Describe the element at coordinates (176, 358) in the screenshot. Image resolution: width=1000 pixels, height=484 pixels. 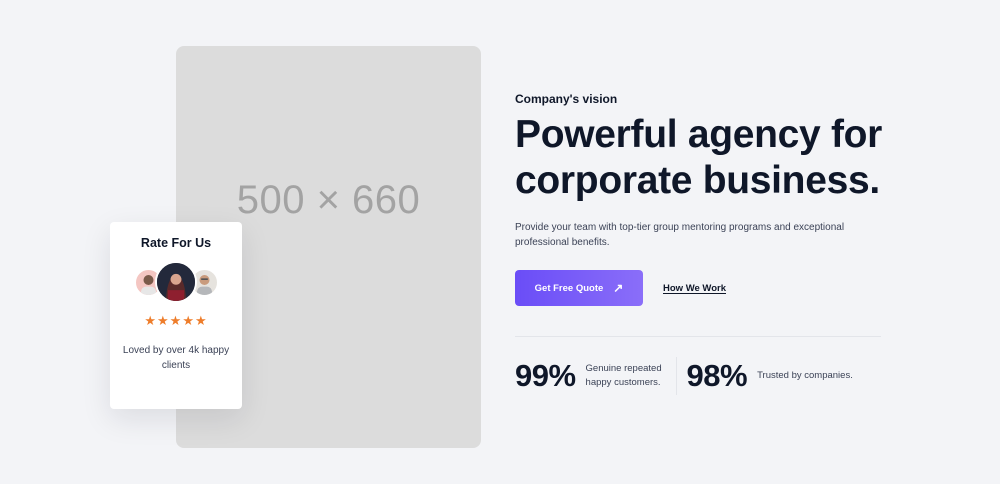
I see `rate-card-text: Loved by over 4k happy clients` at that location.